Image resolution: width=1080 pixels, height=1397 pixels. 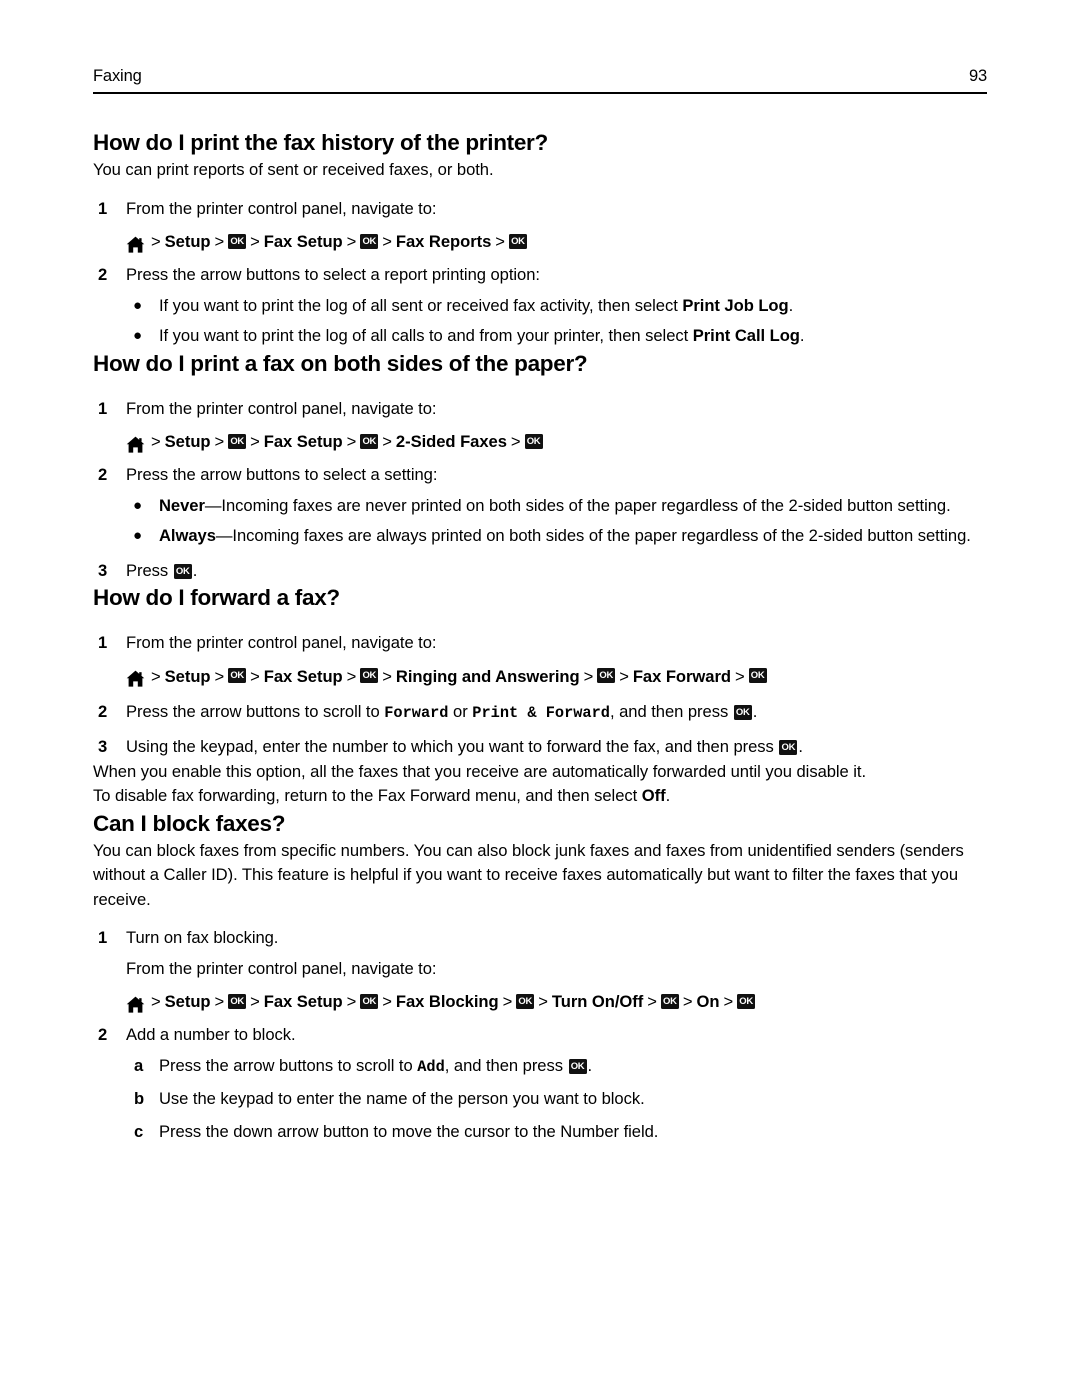 What do you see at coordinates (189, 823) in the screenshot?
I see `section-heading-block-faxes: Can I block faxes?` at bounding box center [189, 823].